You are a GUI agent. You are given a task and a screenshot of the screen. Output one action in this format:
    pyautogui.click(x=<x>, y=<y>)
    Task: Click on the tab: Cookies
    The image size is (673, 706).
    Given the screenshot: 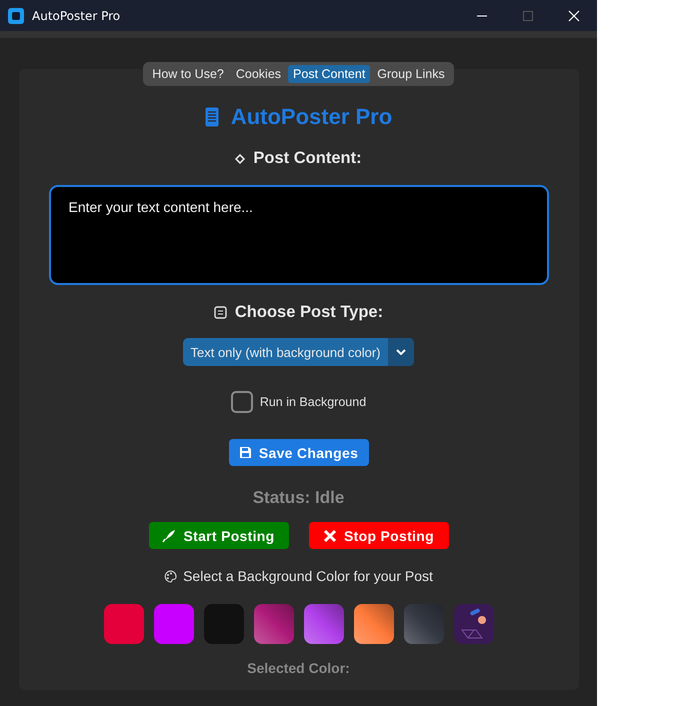 What is the action you would take?
    pyautogui.click(x=258, y=74)
    